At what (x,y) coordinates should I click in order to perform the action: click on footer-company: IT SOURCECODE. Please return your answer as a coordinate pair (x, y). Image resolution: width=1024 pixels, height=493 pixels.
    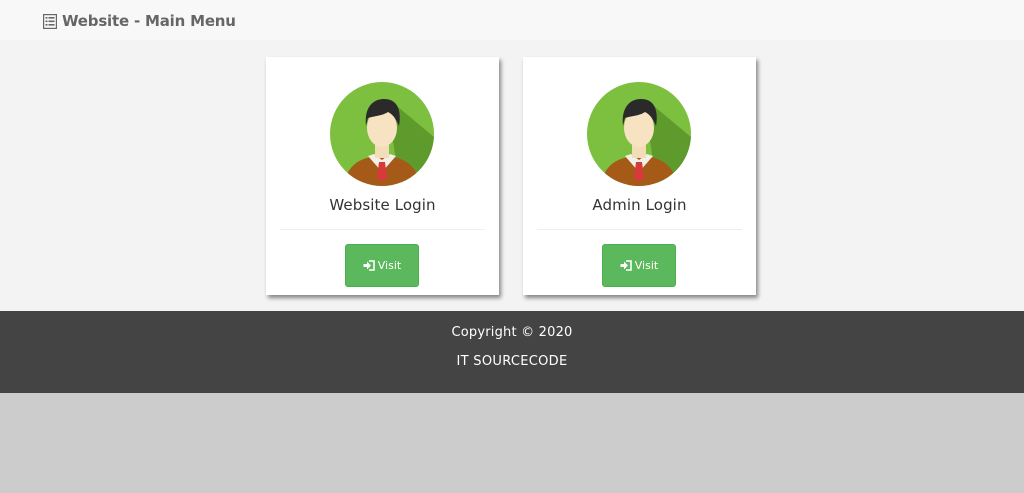
    Looking at the image, I should click on (512, 361).